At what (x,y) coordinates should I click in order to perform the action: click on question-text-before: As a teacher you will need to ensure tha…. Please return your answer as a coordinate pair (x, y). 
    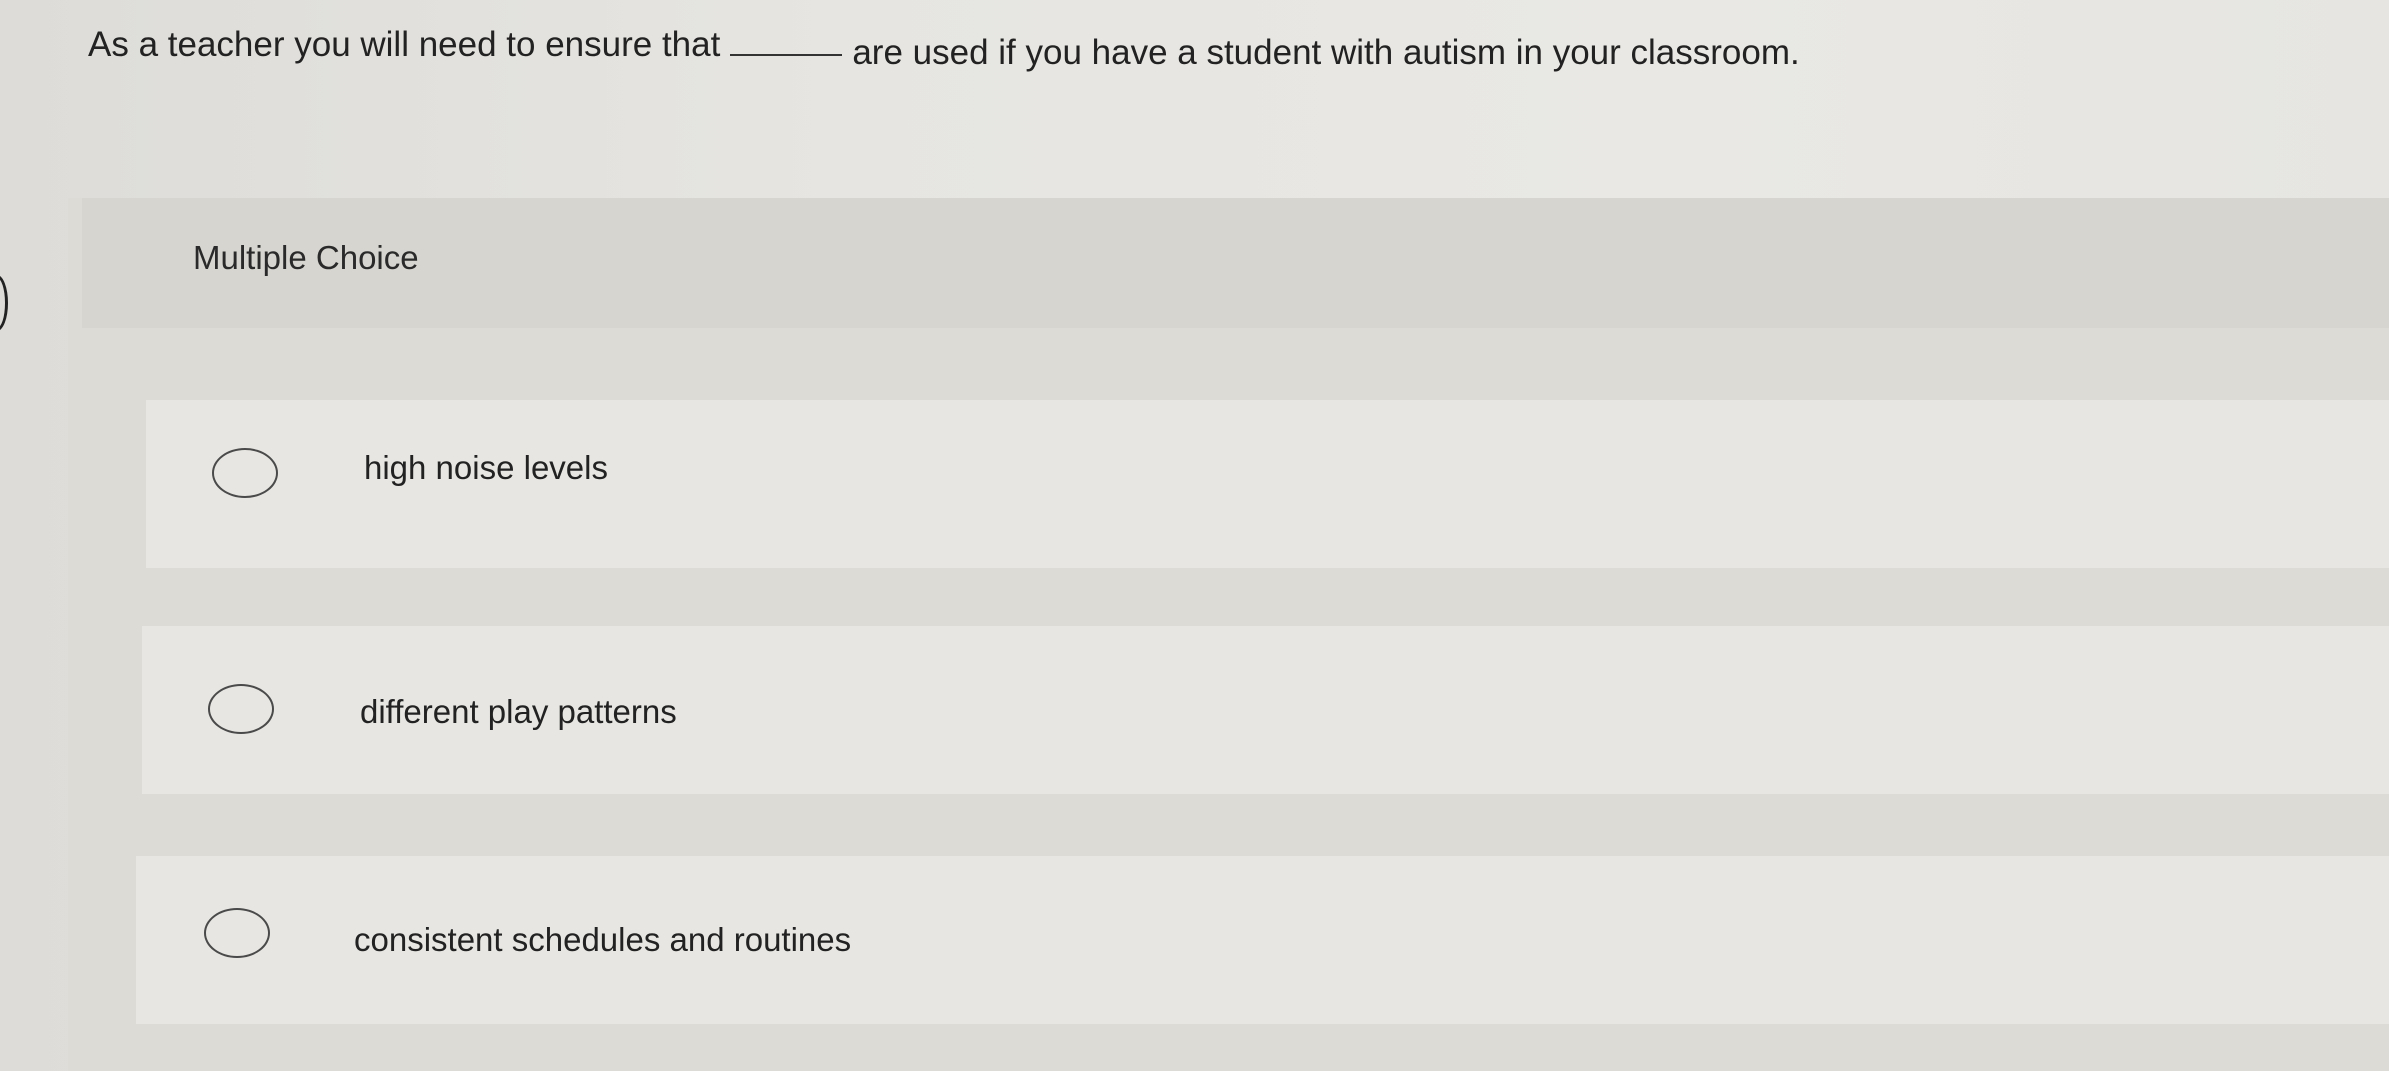
    Looking at the image, I should click on (404, 44).